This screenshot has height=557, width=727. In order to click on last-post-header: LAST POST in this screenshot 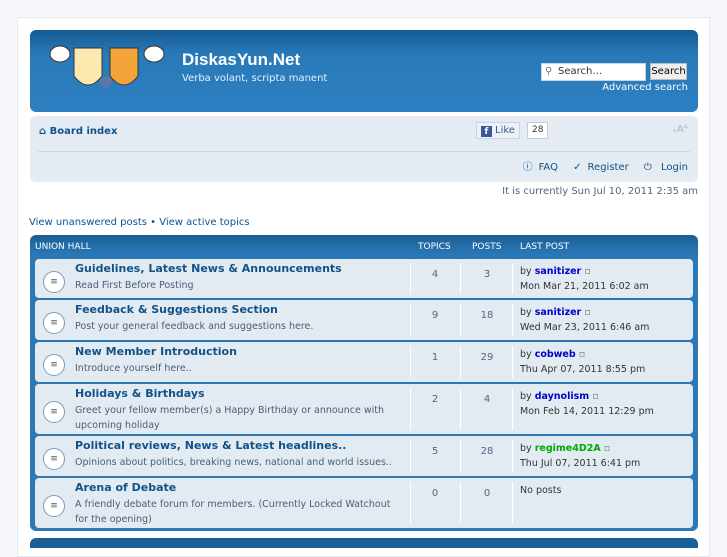, I will do `click(545, 247)`.